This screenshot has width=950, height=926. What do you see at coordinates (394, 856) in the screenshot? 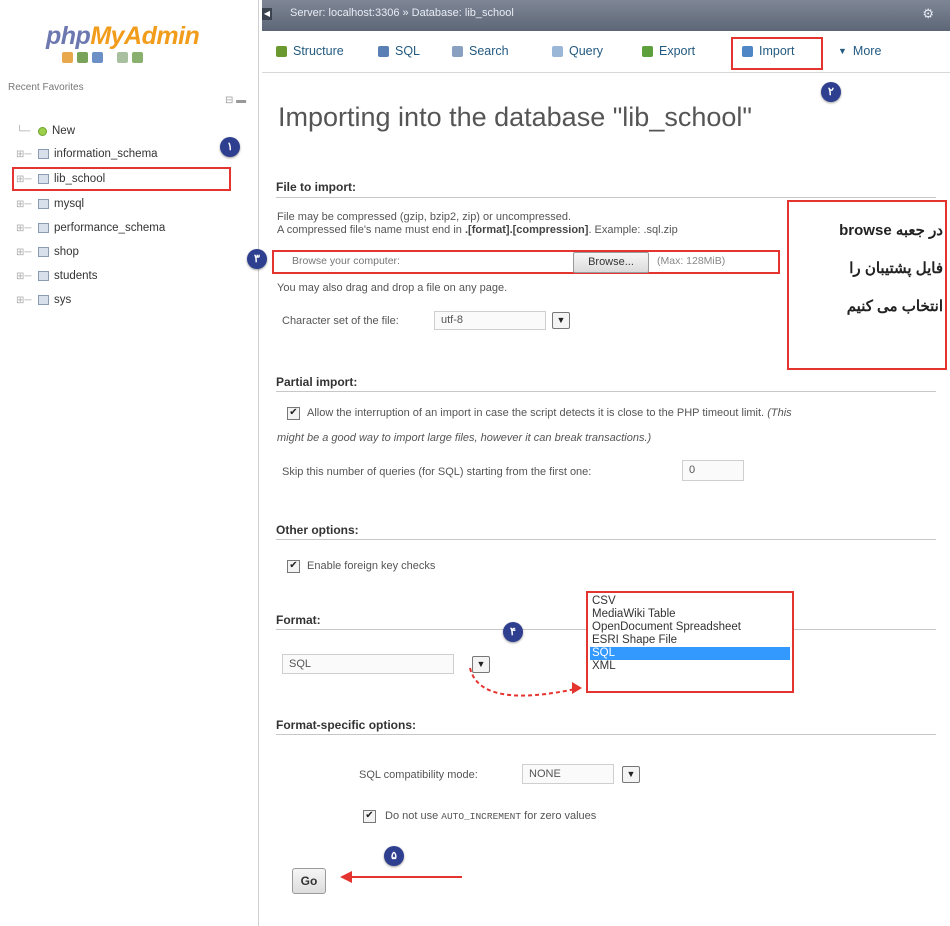
I see `step-badge-5: ۵` at bounding box center [394, 856].